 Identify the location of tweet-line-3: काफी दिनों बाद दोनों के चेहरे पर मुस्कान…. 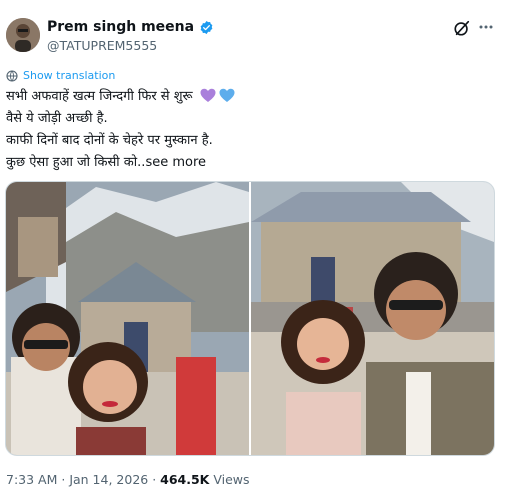
(109, 140).